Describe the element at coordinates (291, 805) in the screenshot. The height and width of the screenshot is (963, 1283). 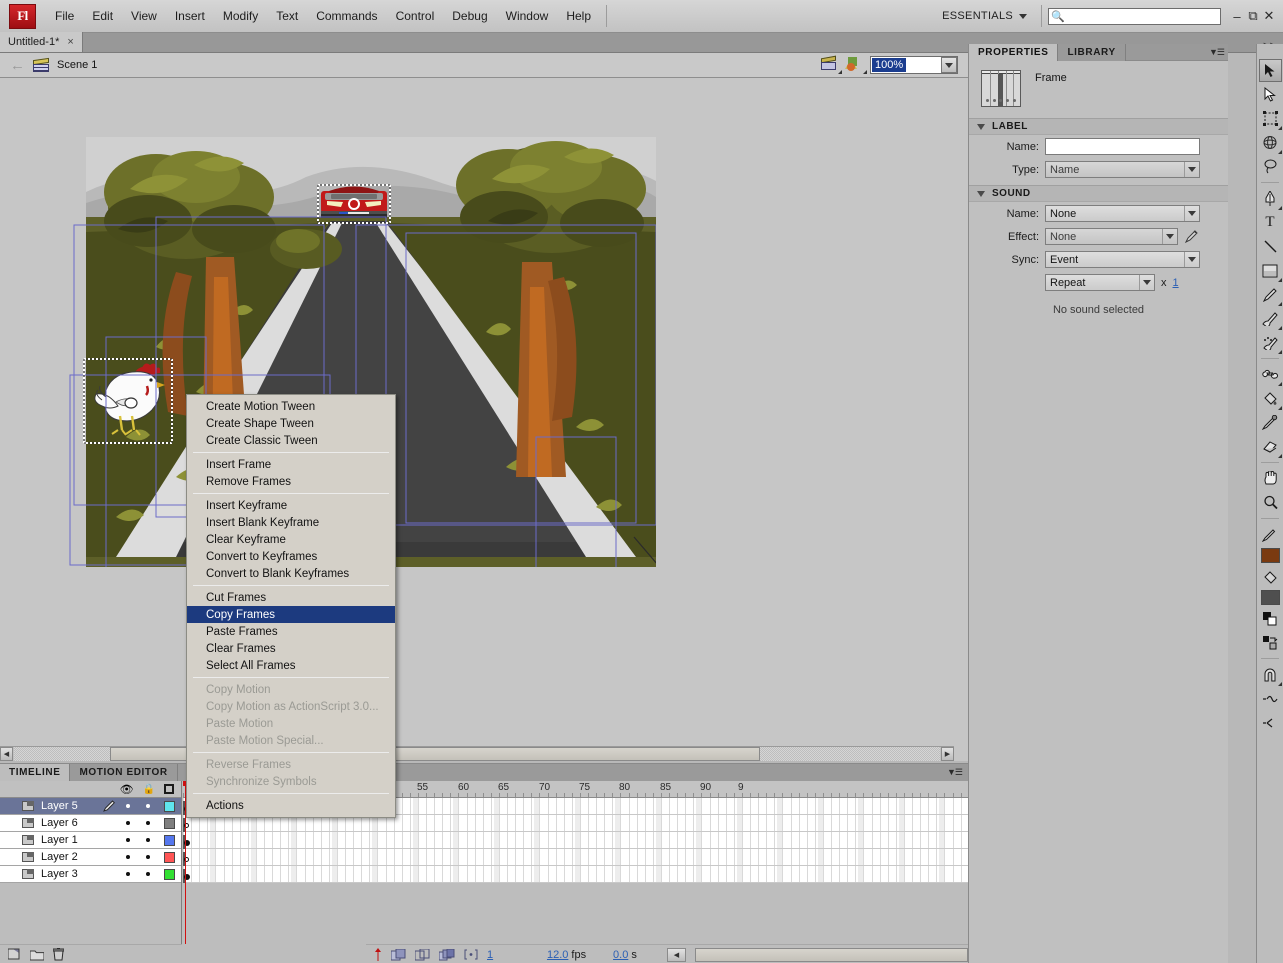
I see `ctx-actions: Actions` at that location.